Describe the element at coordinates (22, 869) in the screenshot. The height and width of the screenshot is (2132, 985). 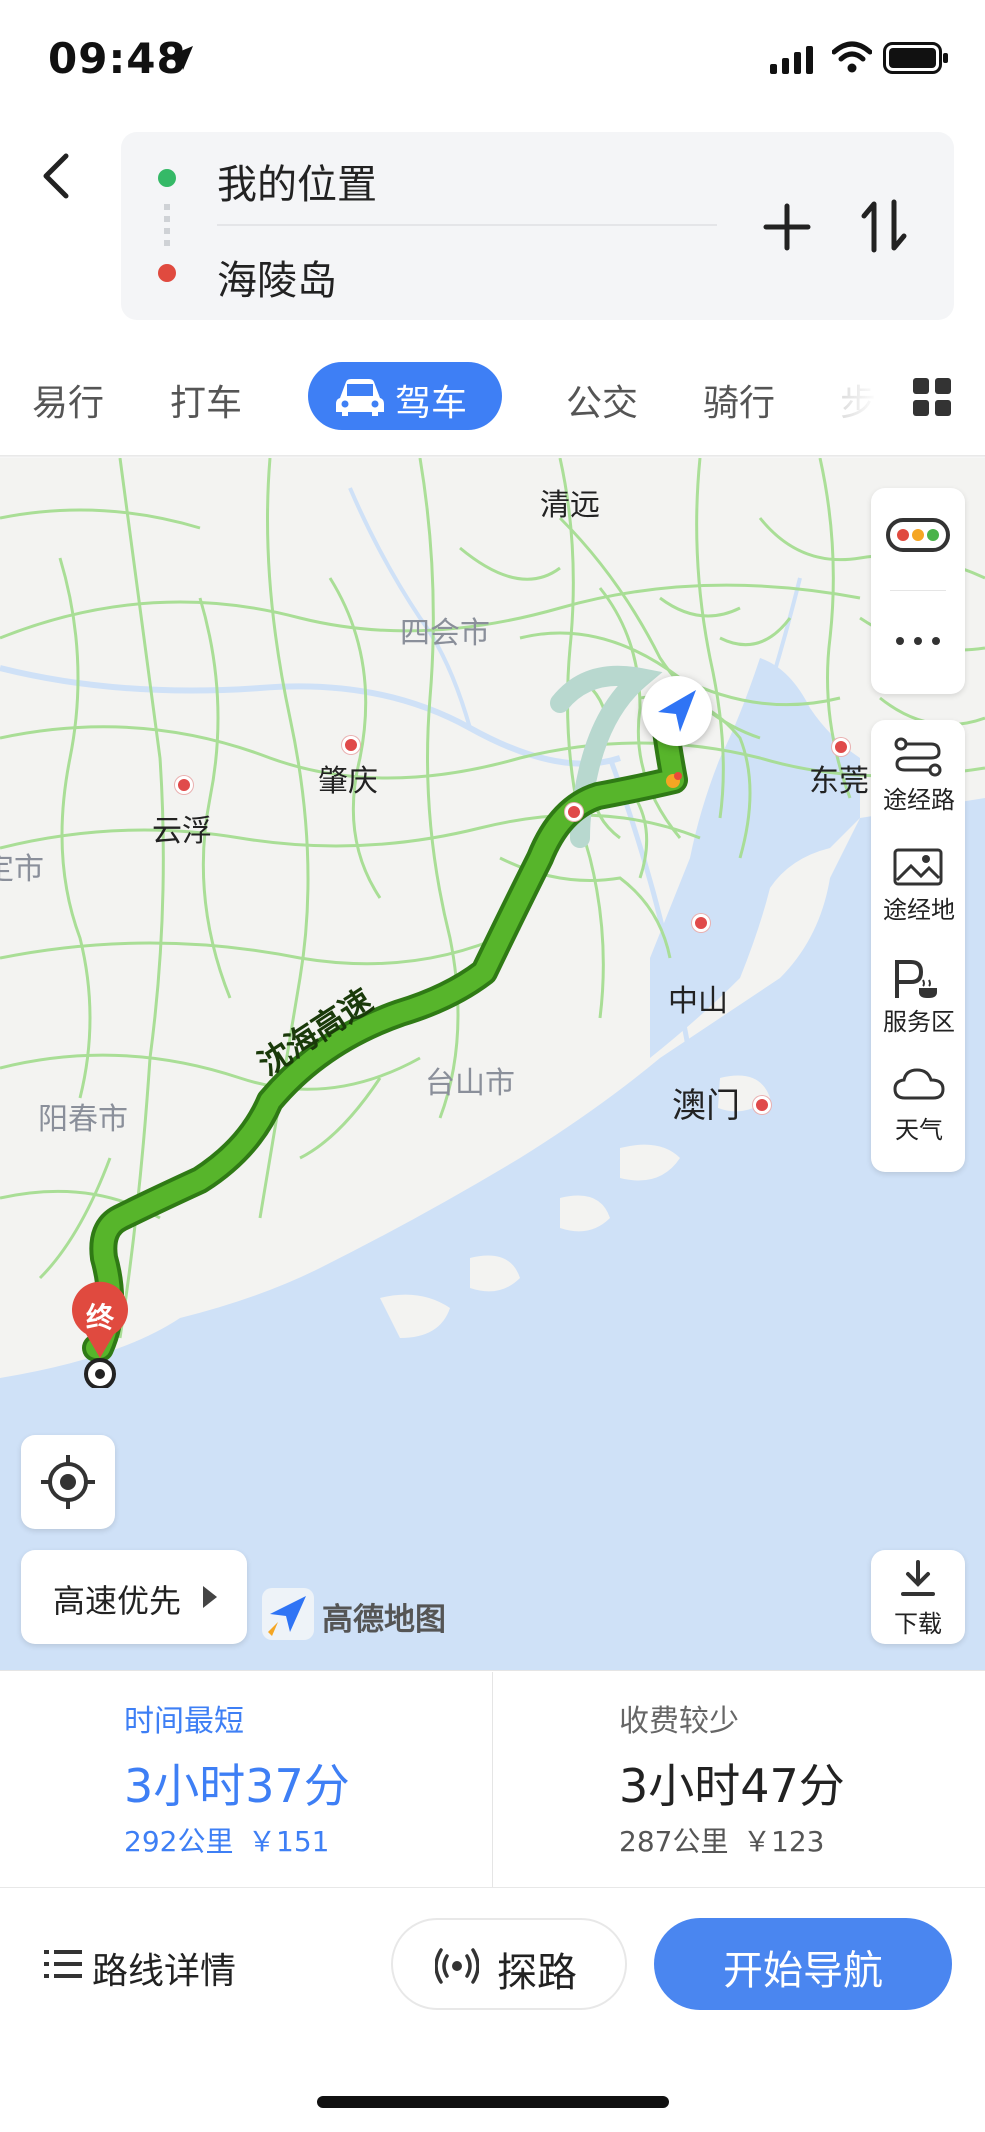
I see `map-label-left-edge: 定市` at that location.